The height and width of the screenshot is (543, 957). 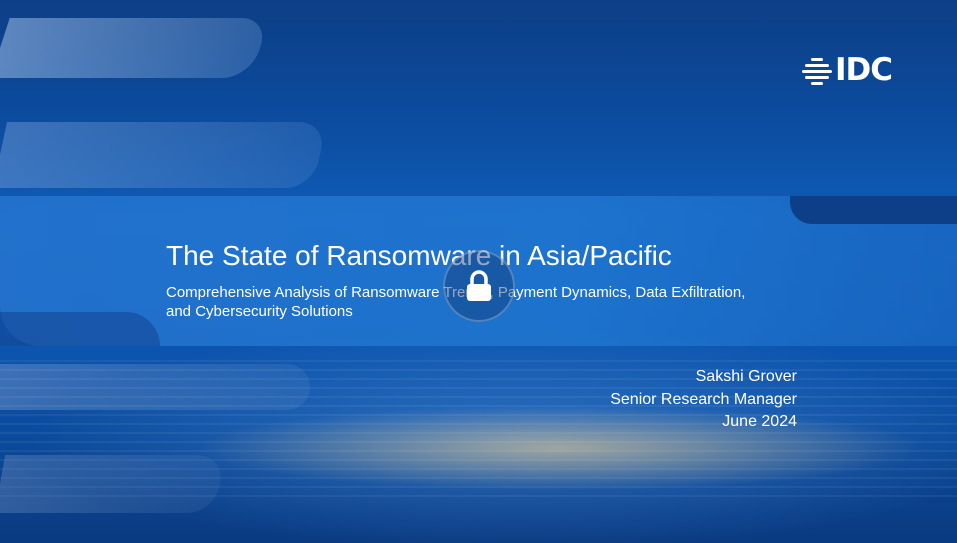 What do you see at coordinates (80, 329) in the screenshot?
I see `band-shade` at bounding box center [80, 329].